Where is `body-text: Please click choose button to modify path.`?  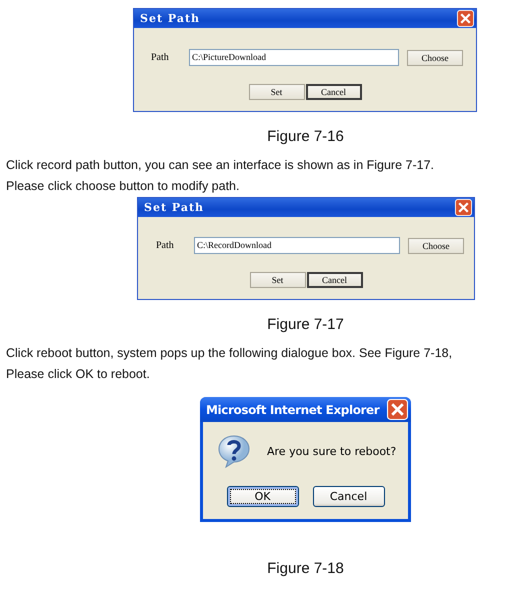 body-text: Please click choose button to modify path. is located at coordinates (123, 186).